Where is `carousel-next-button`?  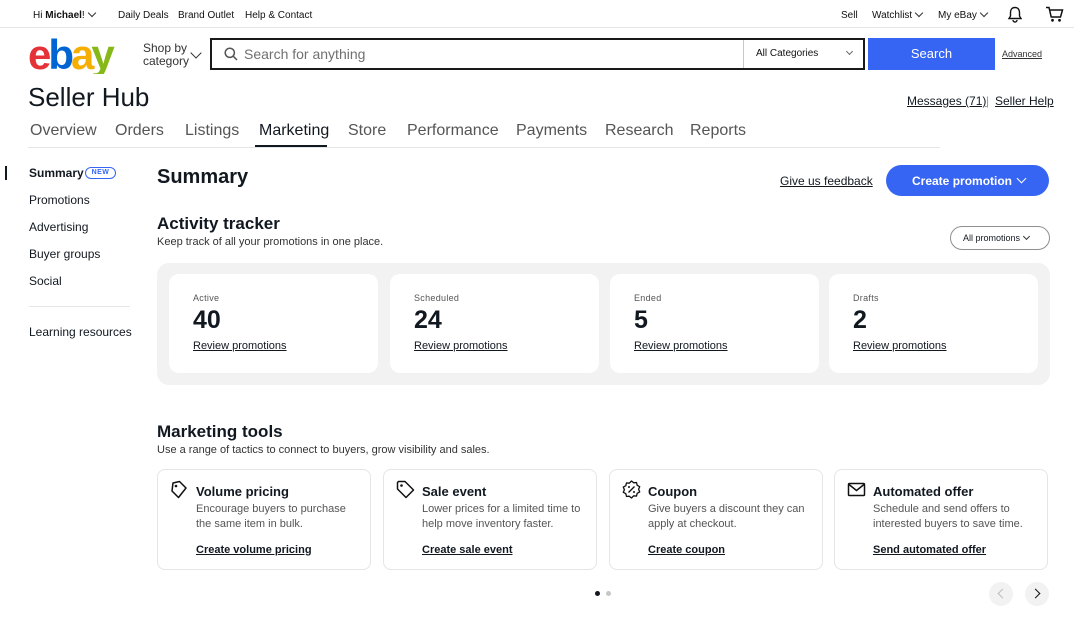
carousel-next-button is located at coordinates (1037, 594).